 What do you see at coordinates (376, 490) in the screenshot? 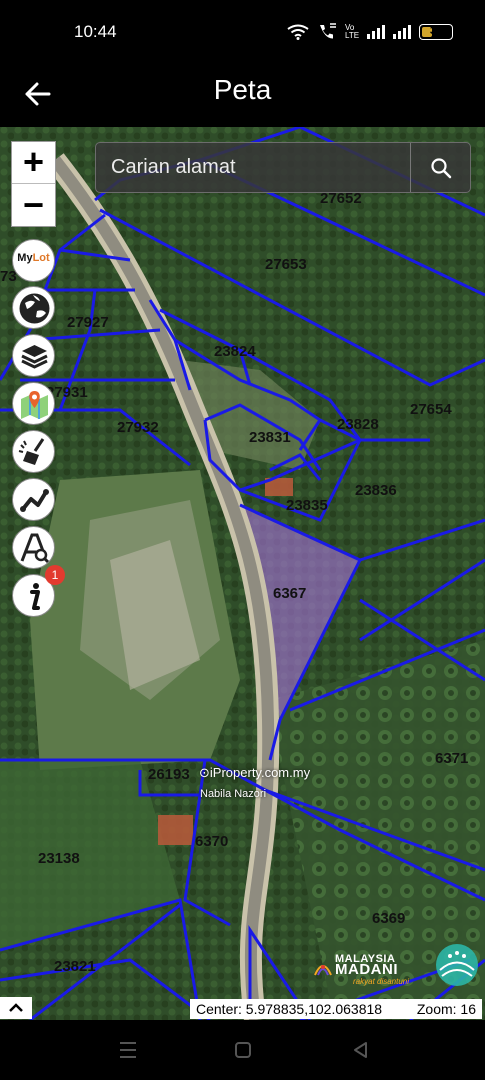
I see `lot-label-23836: 23836` at bounding box center [376, 490].